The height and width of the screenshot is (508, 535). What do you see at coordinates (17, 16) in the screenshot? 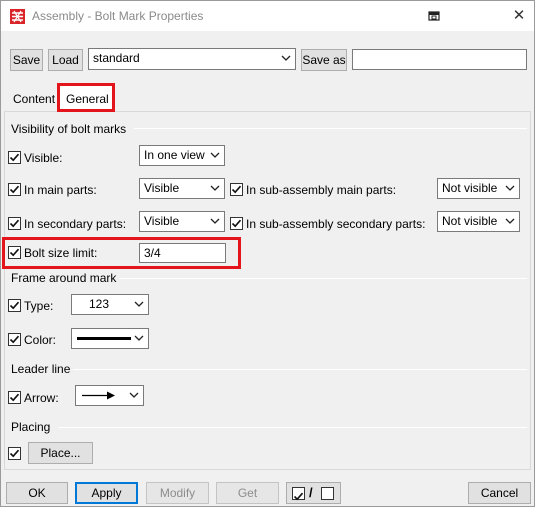
I see `app-logo-icon` at bounding box center [17, 16].